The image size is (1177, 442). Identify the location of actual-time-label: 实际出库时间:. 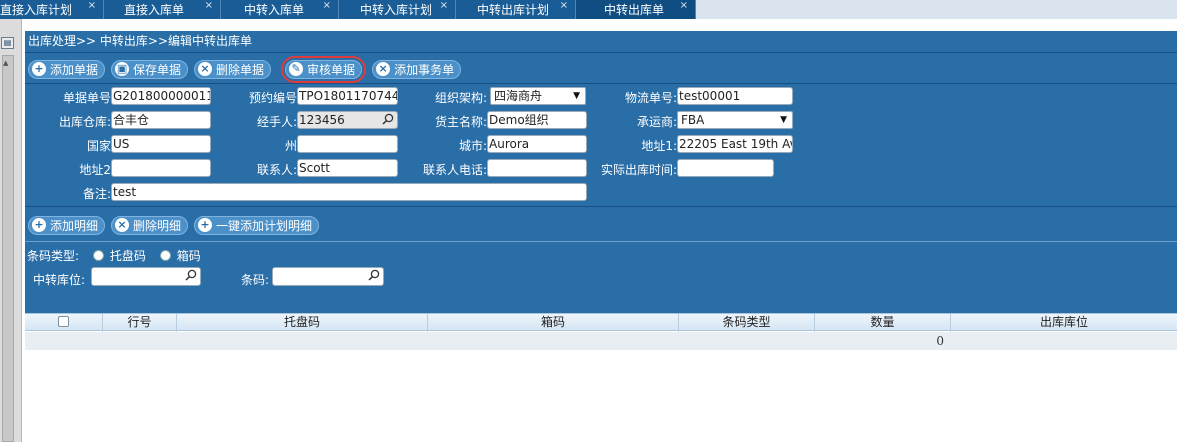
(638, 170).